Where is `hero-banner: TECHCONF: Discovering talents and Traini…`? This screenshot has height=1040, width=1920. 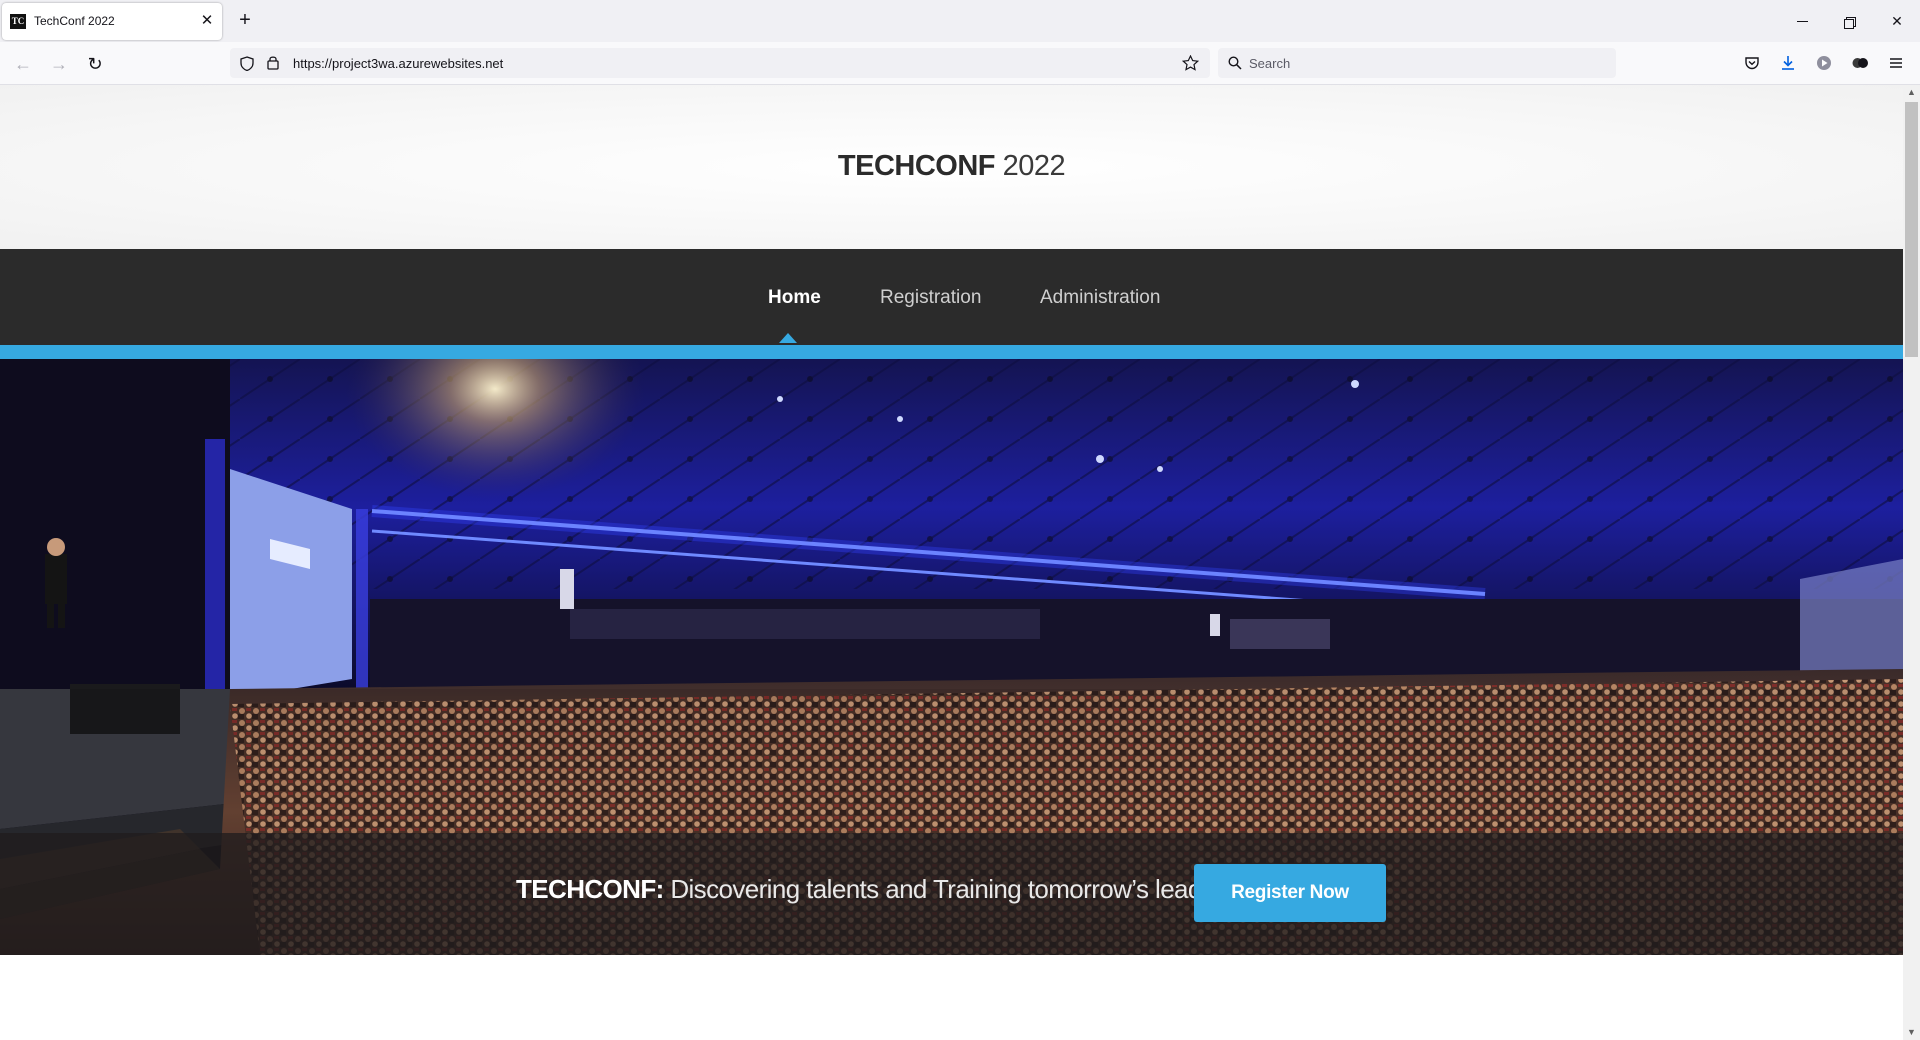
hero-banner: TECHCONF: Discovering talents and Traini… is located at coordinates (951, 894).